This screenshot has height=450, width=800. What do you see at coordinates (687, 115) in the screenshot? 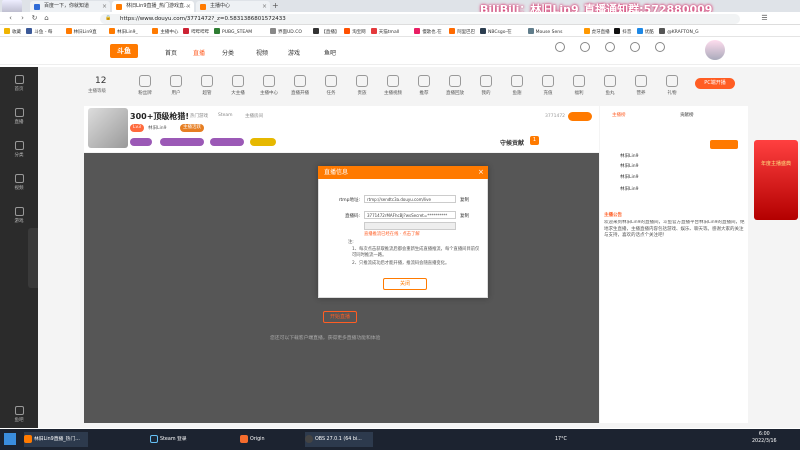
I see `tab-contrib-rank: 贡献榜` at bounding box center [687, 115].